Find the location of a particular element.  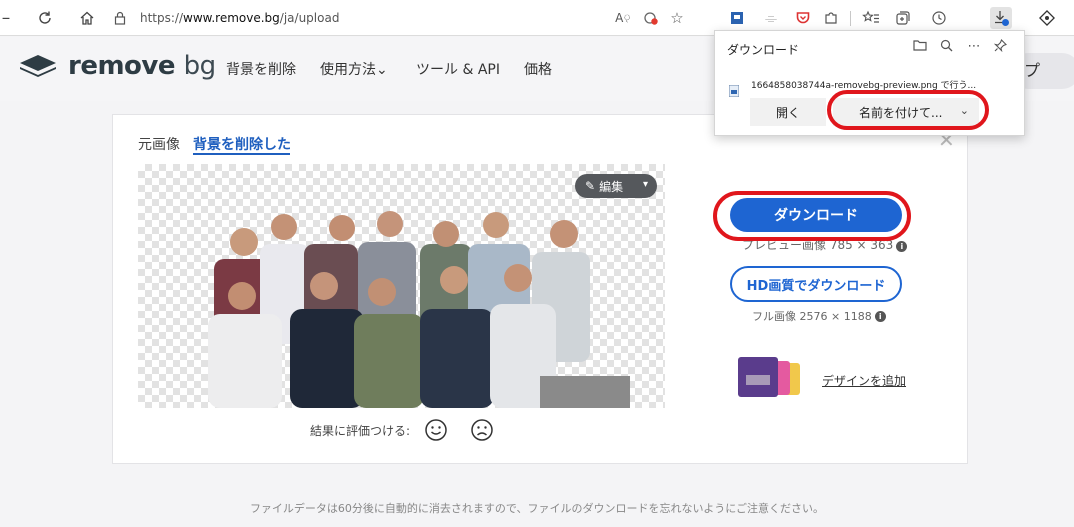

pin-extension-icon: ⌯ is located at coordinates (771, 18).